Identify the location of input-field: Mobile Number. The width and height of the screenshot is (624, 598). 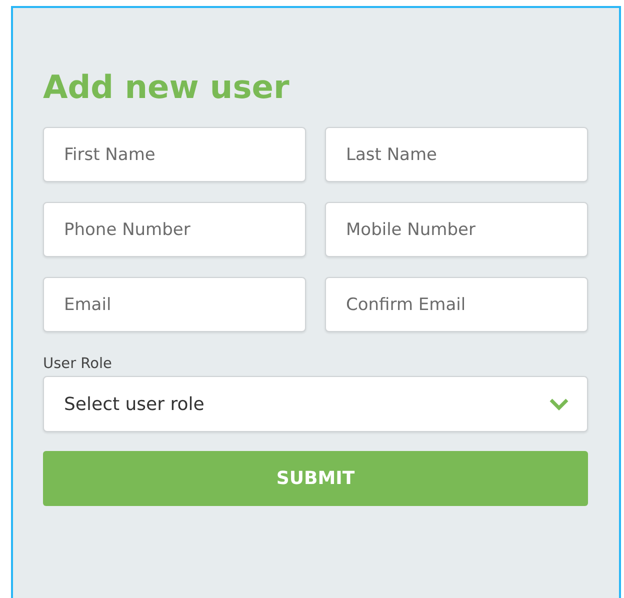
(456, 229).